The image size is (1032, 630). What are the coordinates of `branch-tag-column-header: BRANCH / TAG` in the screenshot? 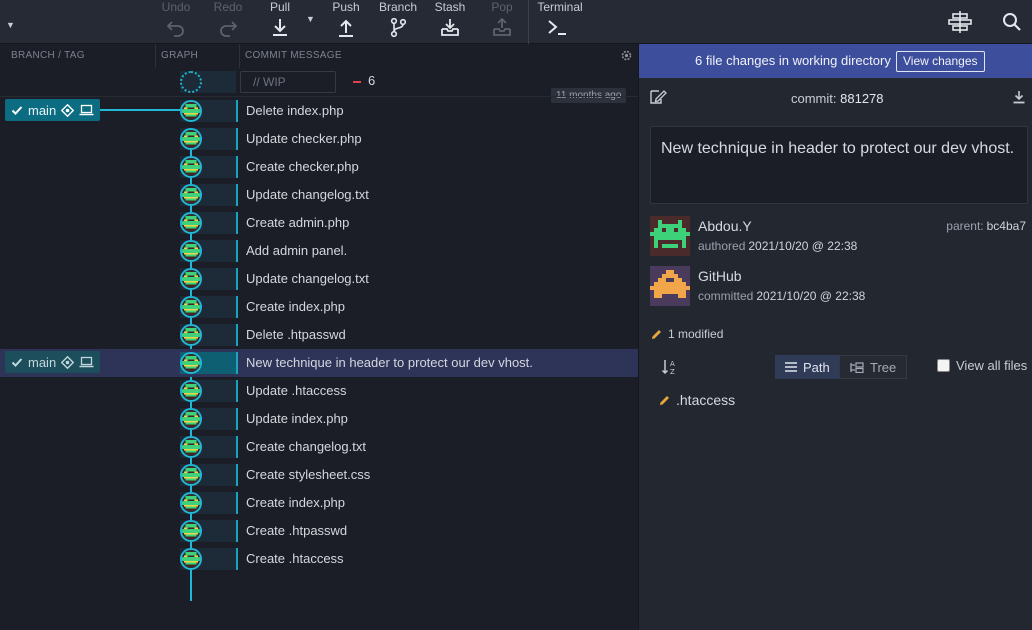 It's located at (48, 56).